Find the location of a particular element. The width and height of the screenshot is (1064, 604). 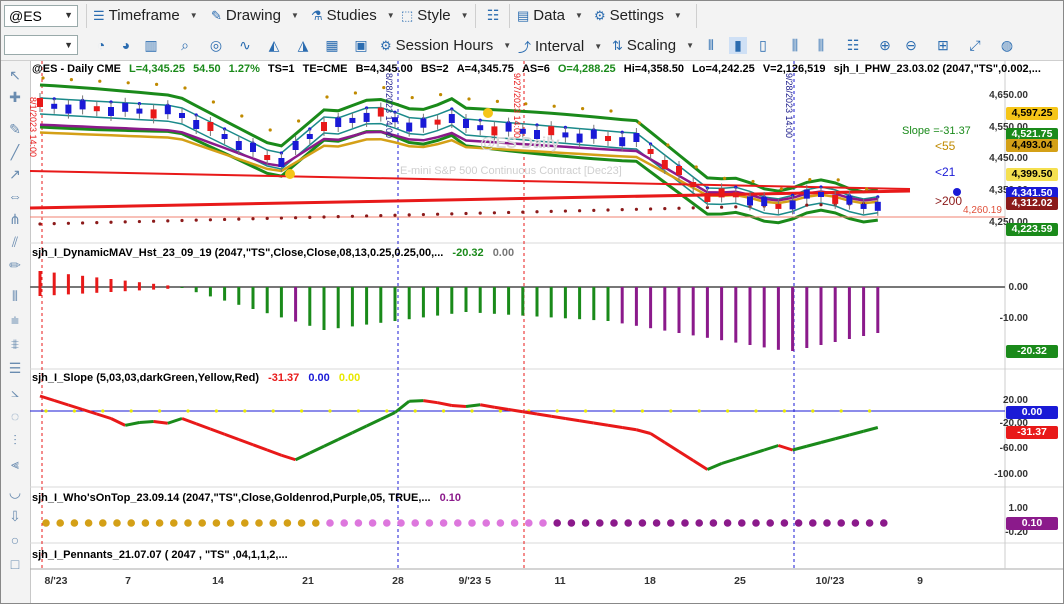

timeframe-menu: ☰ Timeframe ▼ is located at coordinates (145, 15).